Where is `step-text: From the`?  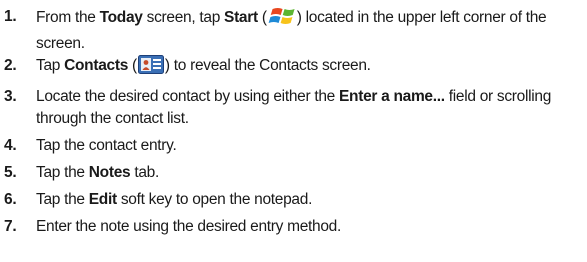
step-text: From the is located at coordinates (68, 17).